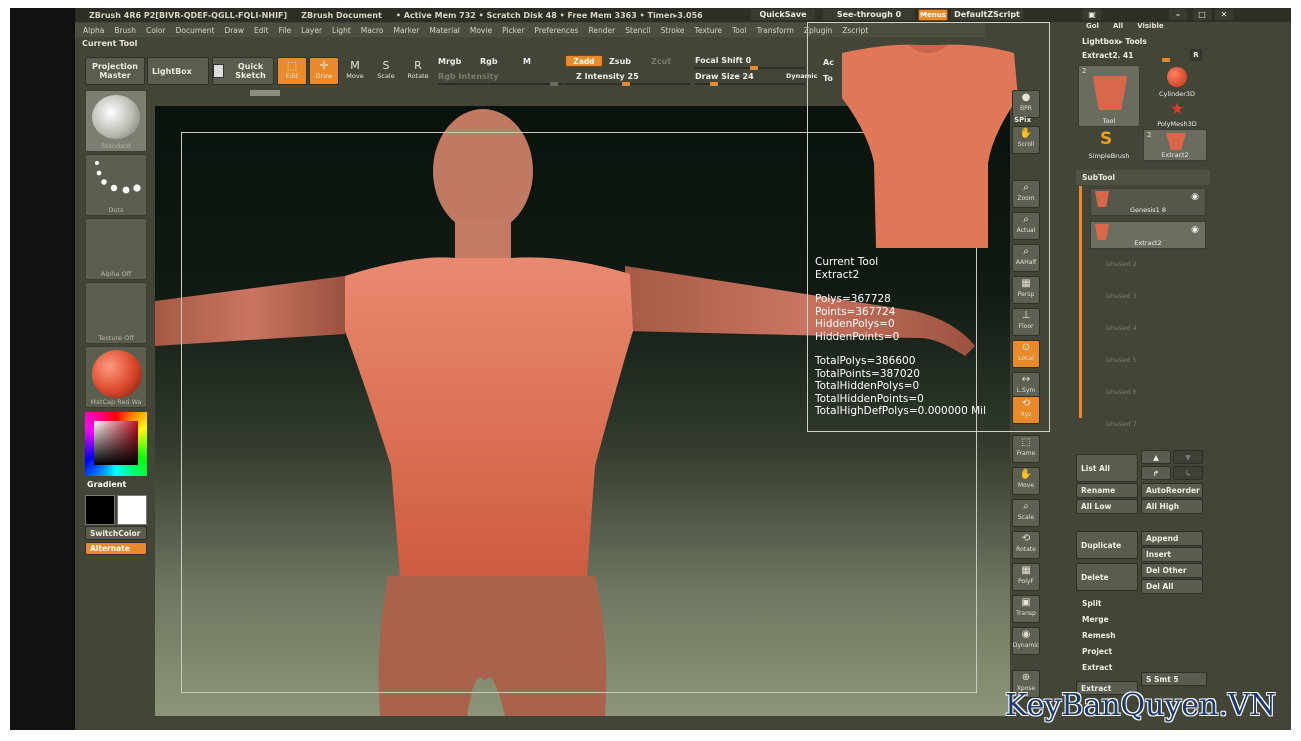 This screenshot has width=1301, height=741. What do you see at coordinates (933, 15) in the screenshot?
I see `menus-button: Menus` at bounding box center [933, 15].